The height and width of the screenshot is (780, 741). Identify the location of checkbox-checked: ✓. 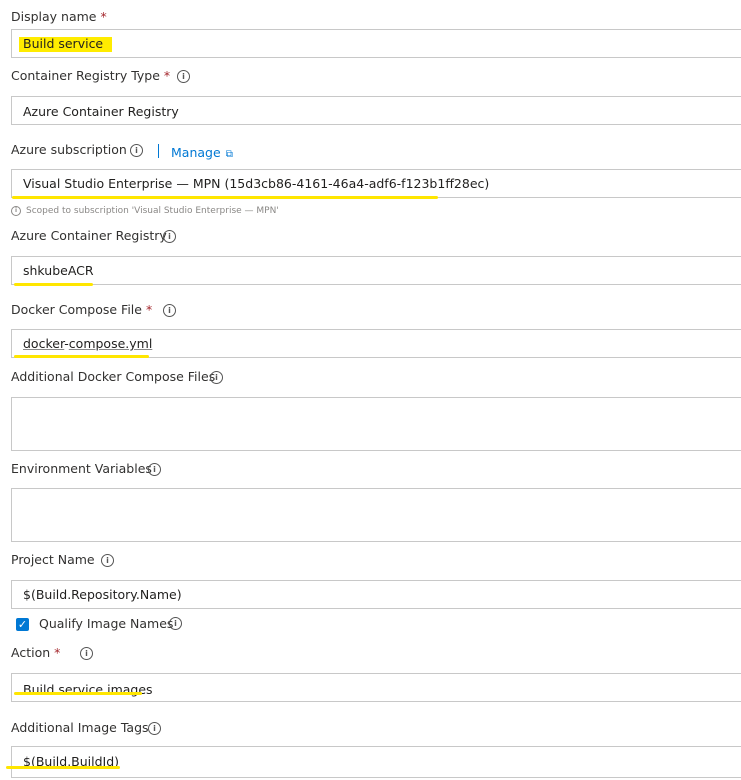
(22, 624).